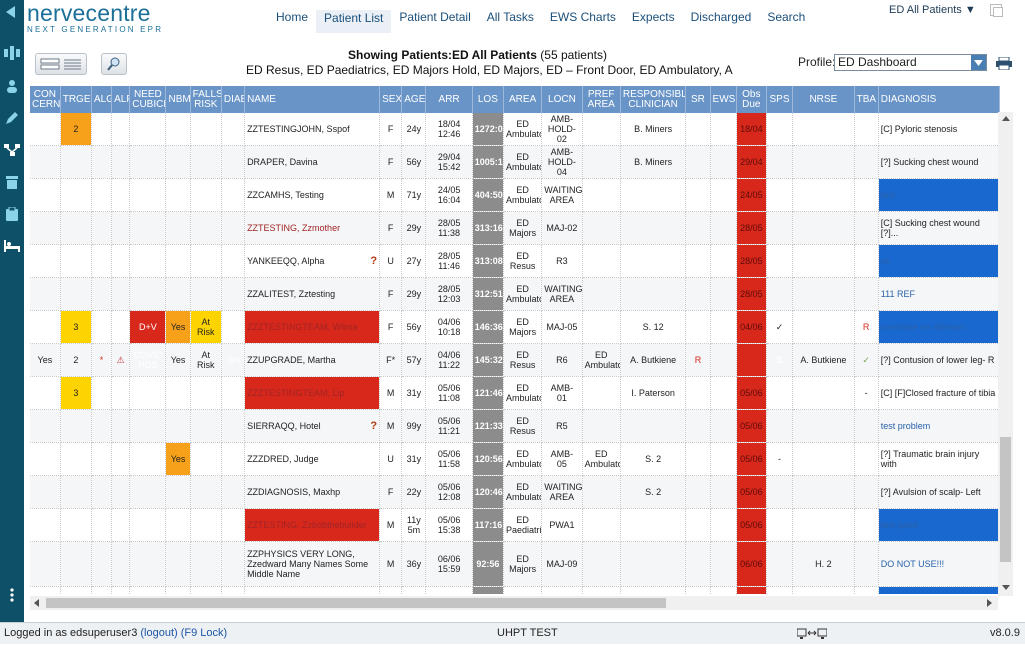 Image resolution: width=1025 pixels, height=647 pixels. Describe the element at coordinates (721, 21) in the screenshot. I see `nav-discharged: Discharged` at that location.